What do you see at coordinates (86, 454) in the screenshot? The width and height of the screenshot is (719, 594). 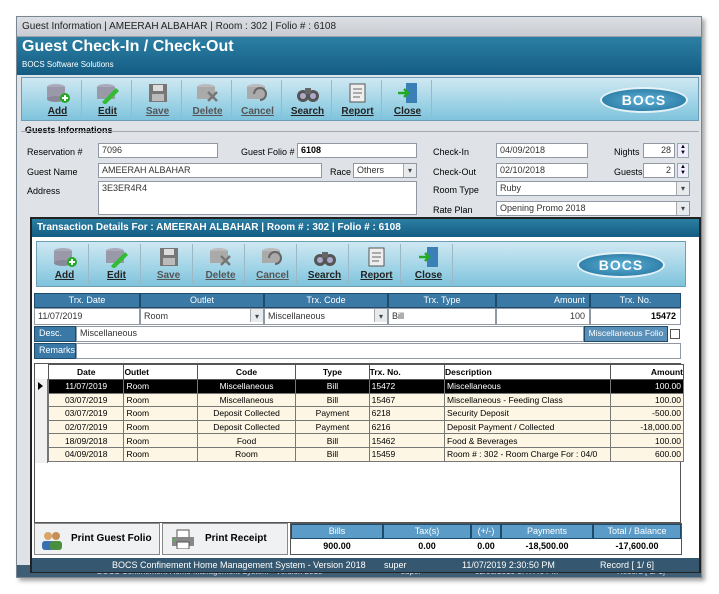 I see `cell-date: 04/09/2018` at bounding box center [86, 454].